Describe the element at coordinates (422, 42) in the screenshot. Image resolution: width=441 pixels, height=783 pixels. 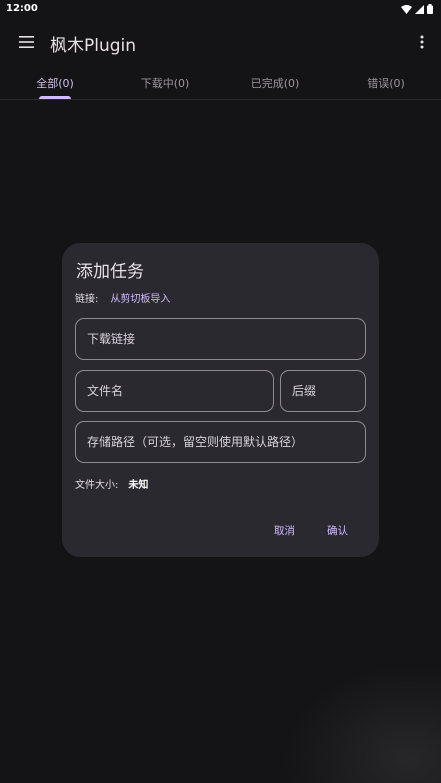
I see `more-vert-icon` at that location.